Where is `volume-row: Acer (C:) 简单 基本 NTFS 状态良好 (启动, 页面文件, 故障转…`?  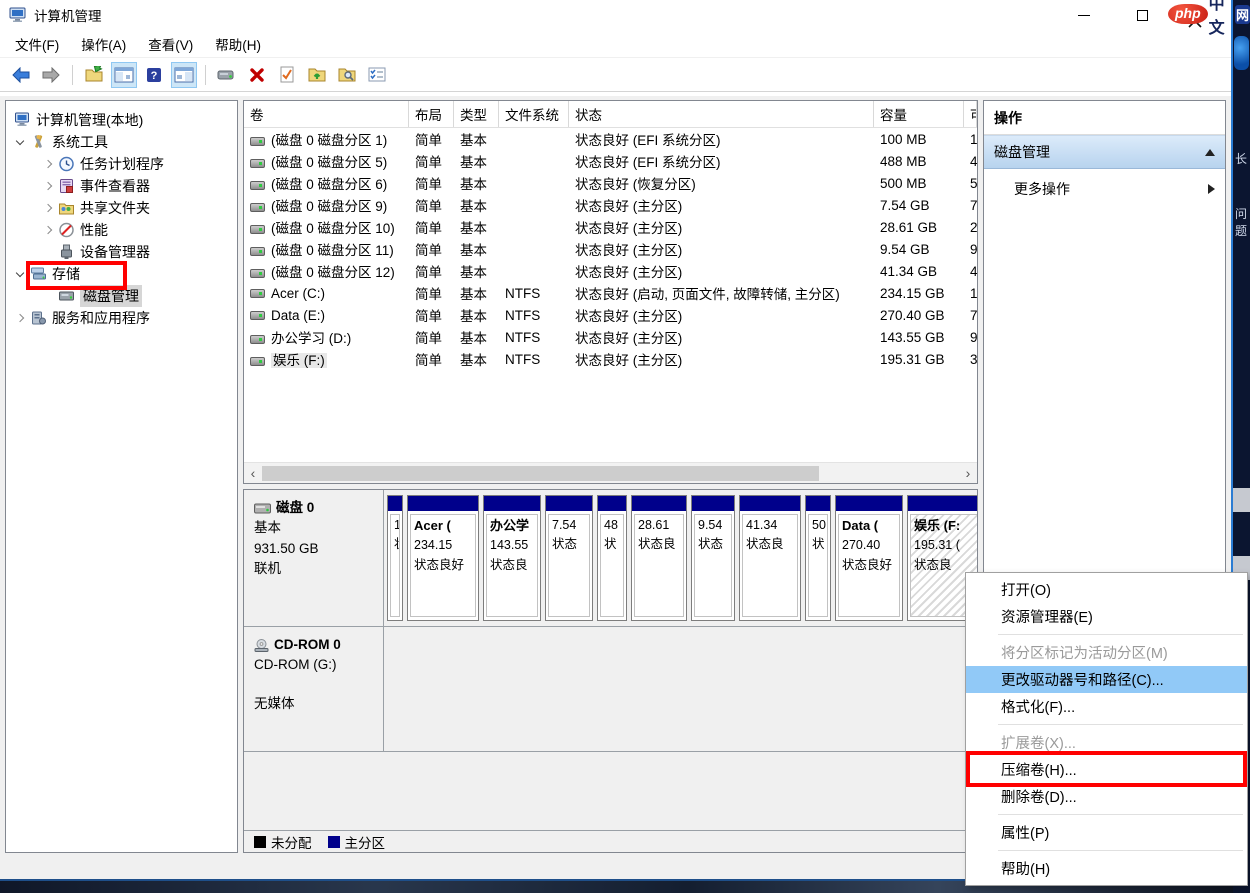 volume-row: Acer (C:) 简单 基本 NTFS 状态良好 (启动, 页面文件, 故障转… is located at coordinates (610, 293).